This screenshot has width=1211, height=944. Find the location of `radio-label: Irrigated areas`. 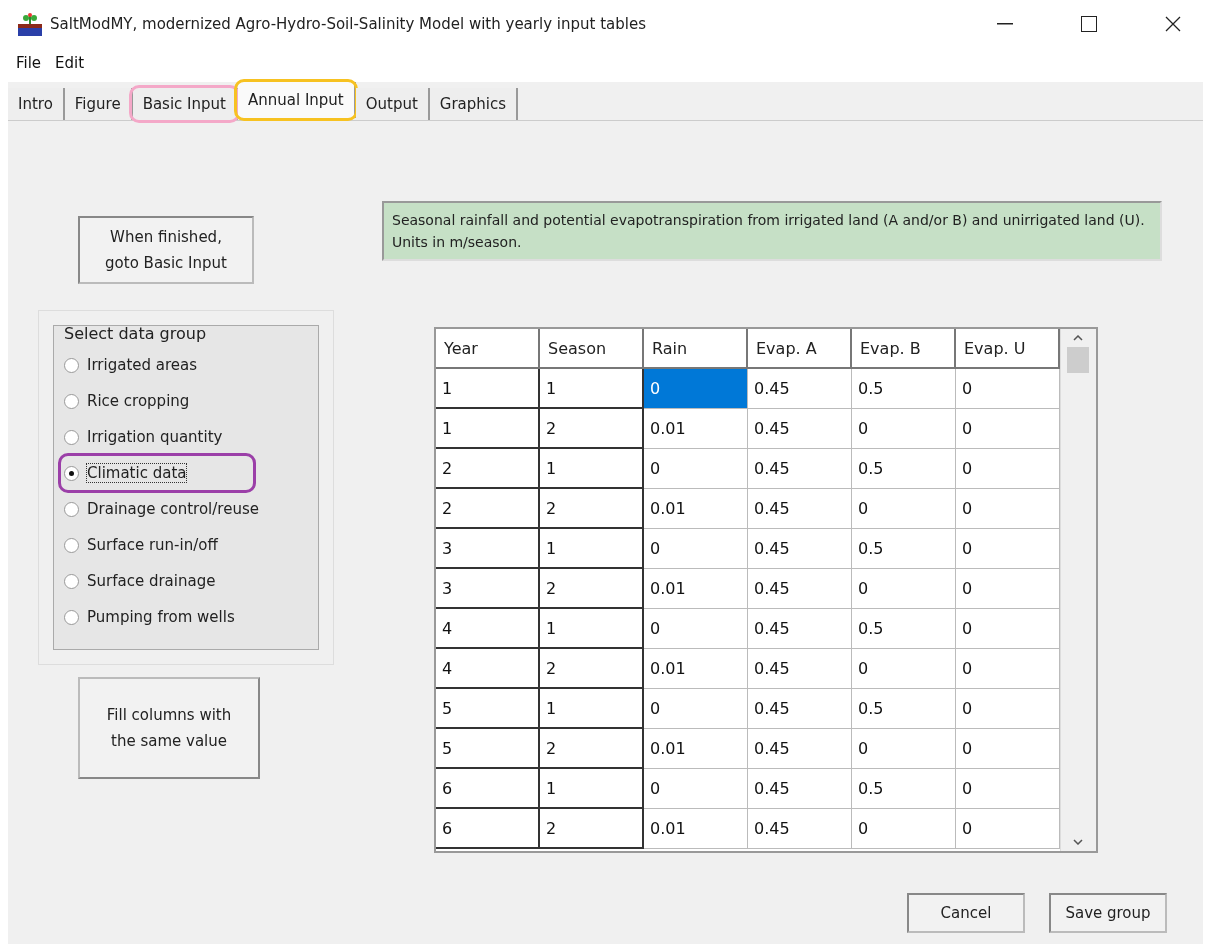

radio-label: Irrigated areas is located at coordinates (142, 365).